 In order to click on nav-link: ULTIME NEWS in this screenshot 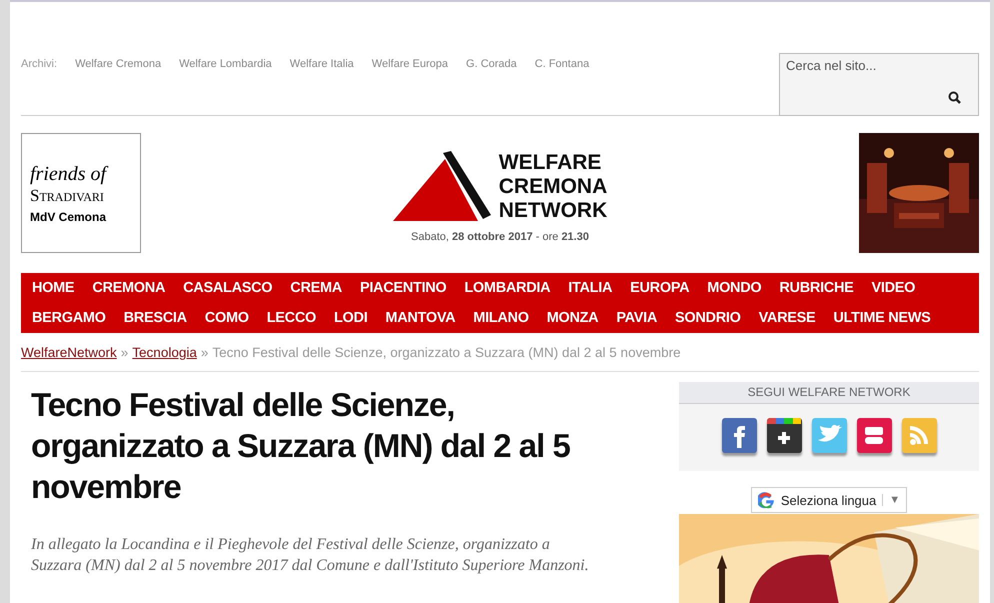, I will do `click(881, 318)`.